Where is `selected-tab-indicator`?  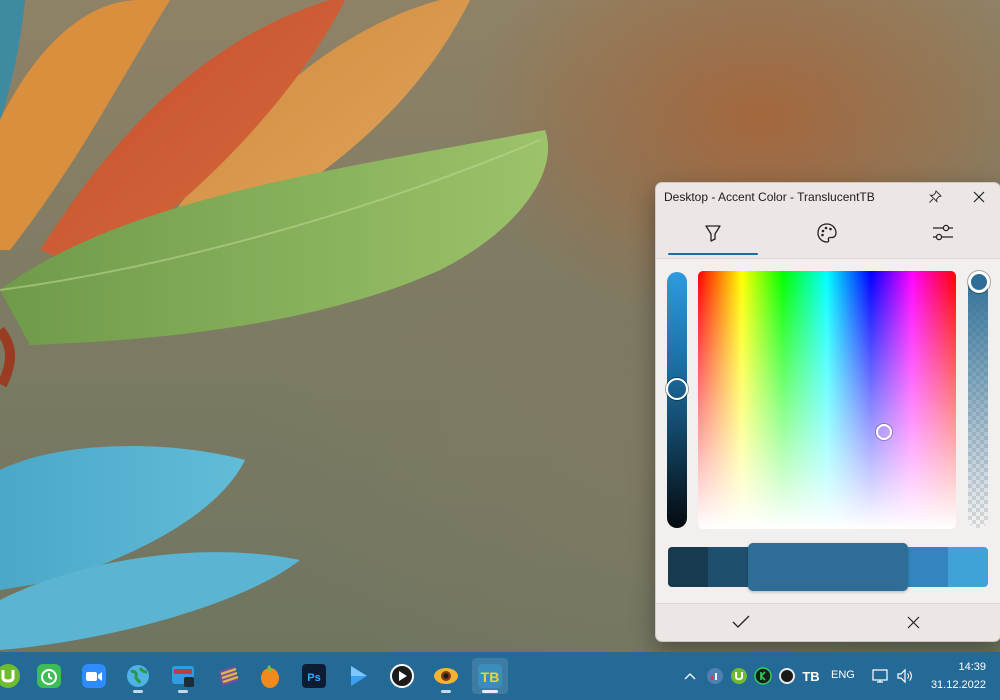 selected-tab-indicator is located at coordinates (713, 254).